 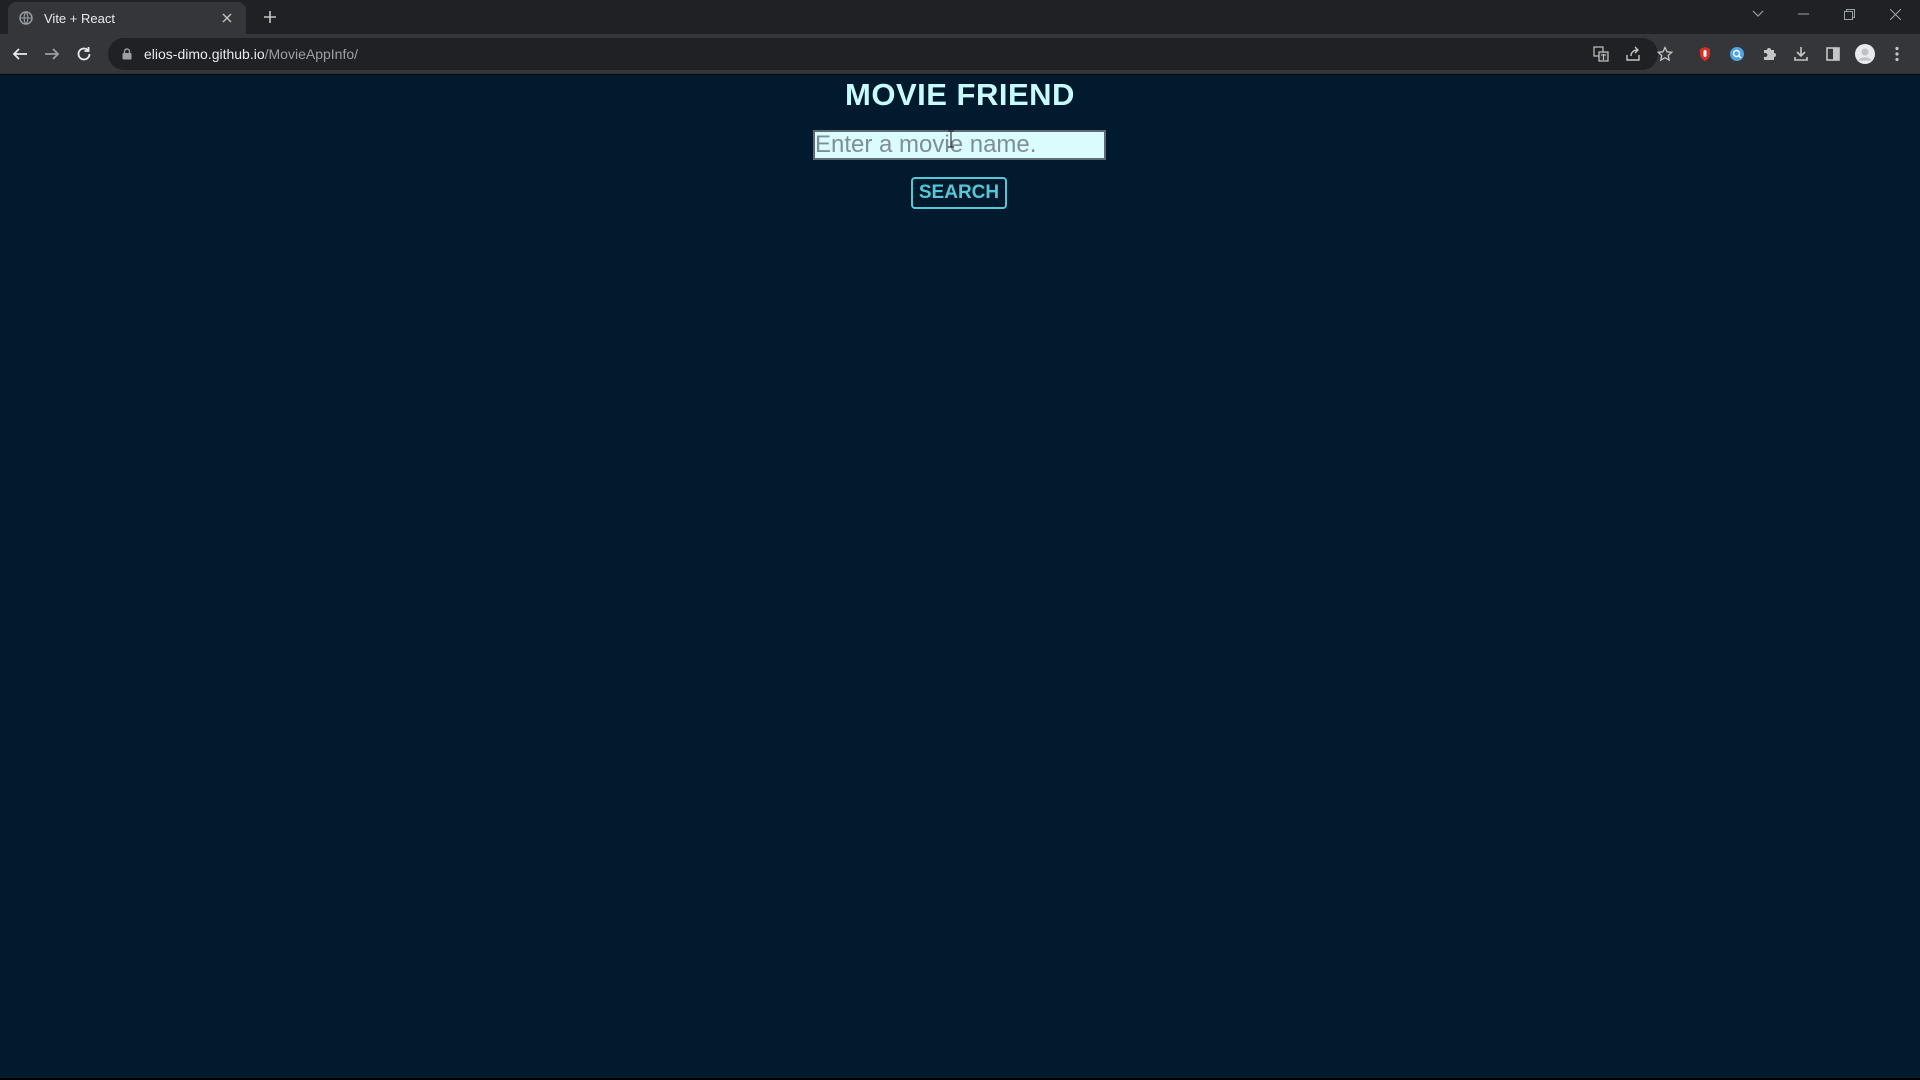 What do you see at coordinates (1865, 54) in the screenshot?
I see `avatar` at bounding box center [1865, 54].